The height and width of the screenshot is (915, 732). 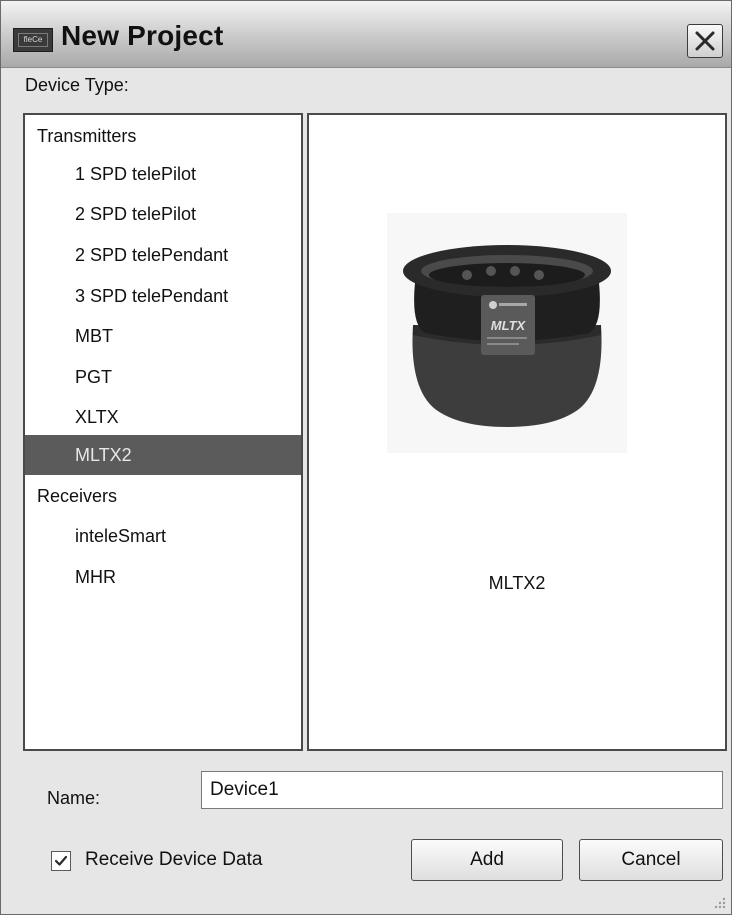 What do you see at coordinates (462, 790) in the screenshot?
I see `name-input` at bounding box center [462, 790].